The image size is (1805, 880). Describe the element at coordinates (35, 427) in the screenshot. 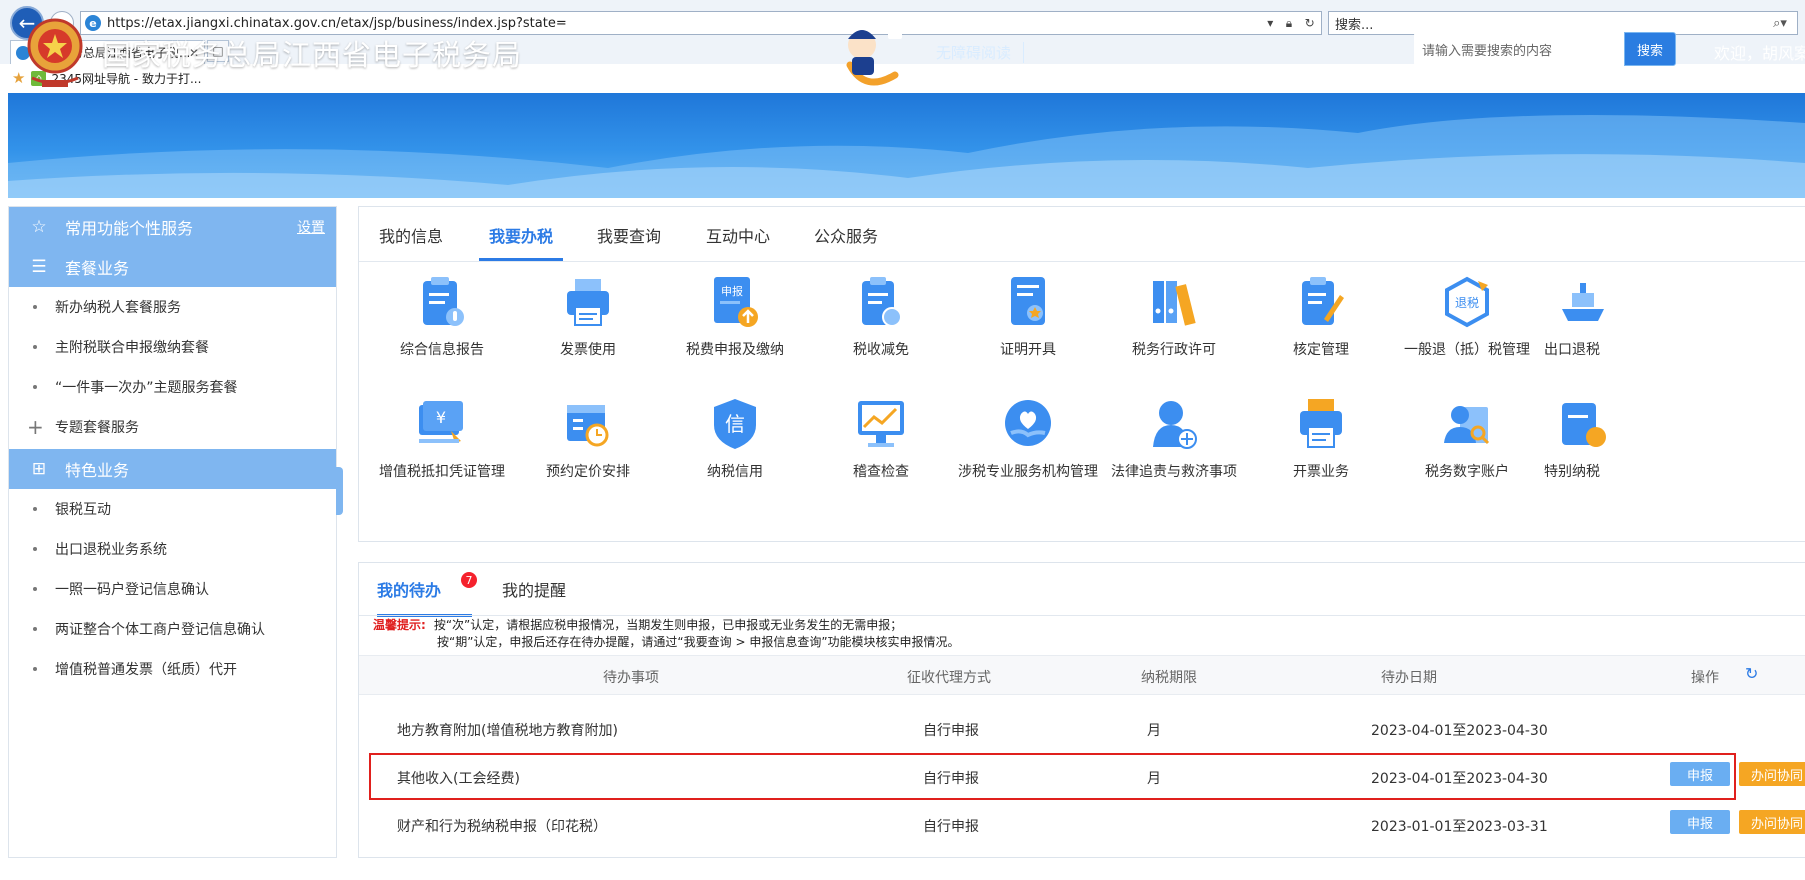

I see `plus-icon: +` at that location.